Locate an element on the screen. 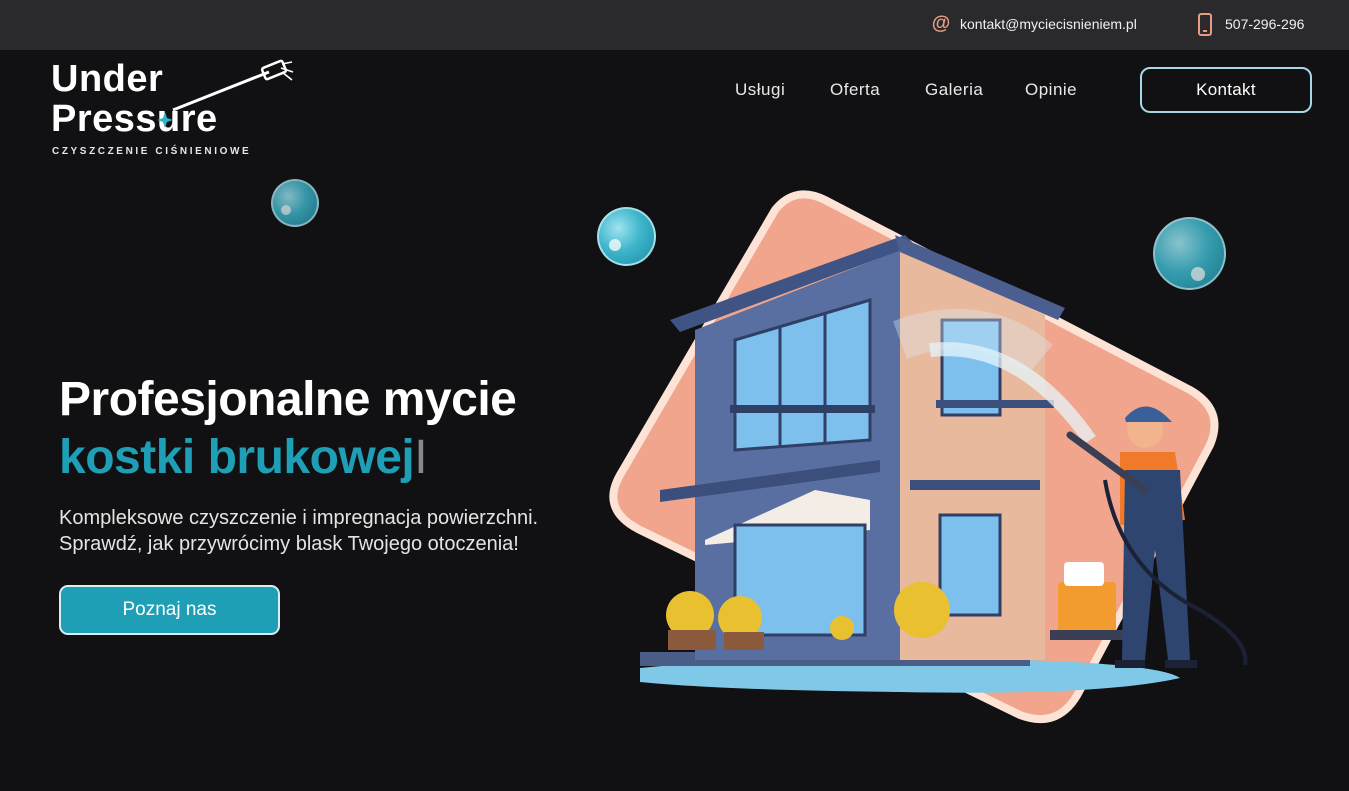 Image resolution: width=1349 pixels, height=791 pixels. nav-item-oferta: Oferta is located at coordinates (855, 90).